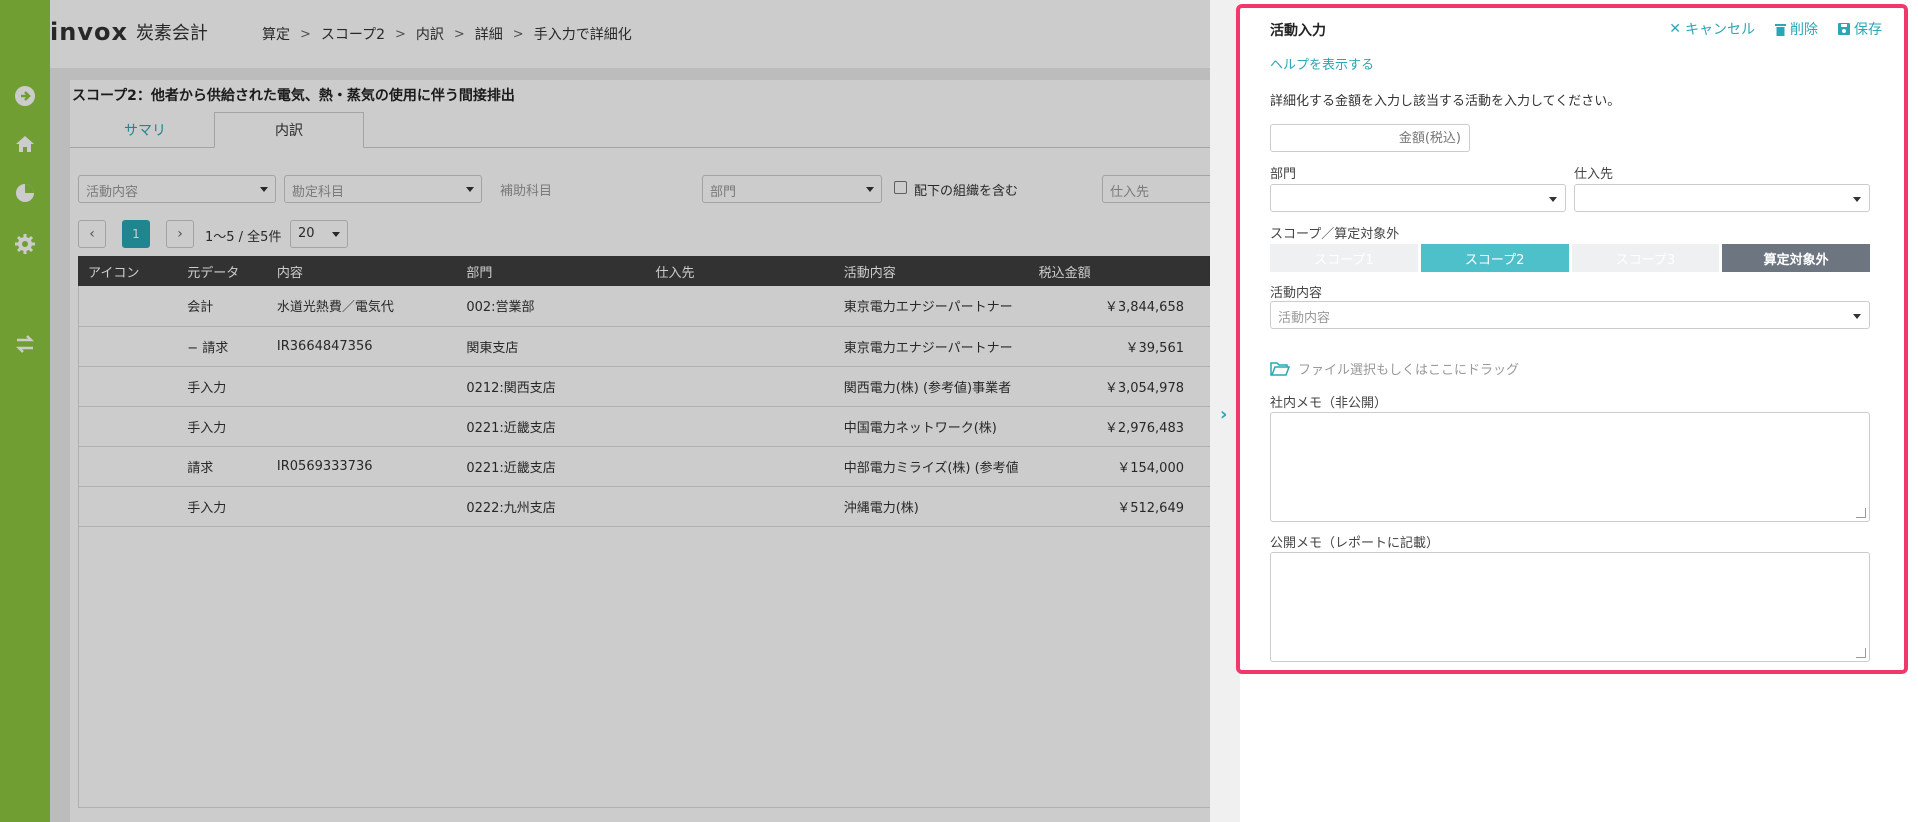 The image size is (1918, 822). Describe the element at coordinates (1868, 30) in the screenshot. I see `save-label: 保存` at that location.